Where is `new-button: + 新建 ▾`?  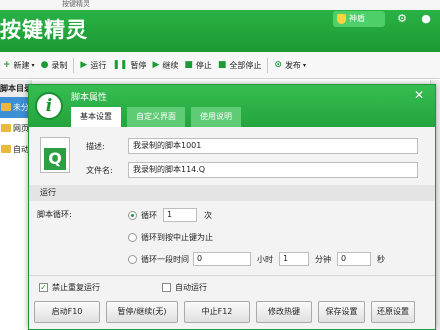
new-button: + 新建 ▾ is located at coordinates (19, 65).